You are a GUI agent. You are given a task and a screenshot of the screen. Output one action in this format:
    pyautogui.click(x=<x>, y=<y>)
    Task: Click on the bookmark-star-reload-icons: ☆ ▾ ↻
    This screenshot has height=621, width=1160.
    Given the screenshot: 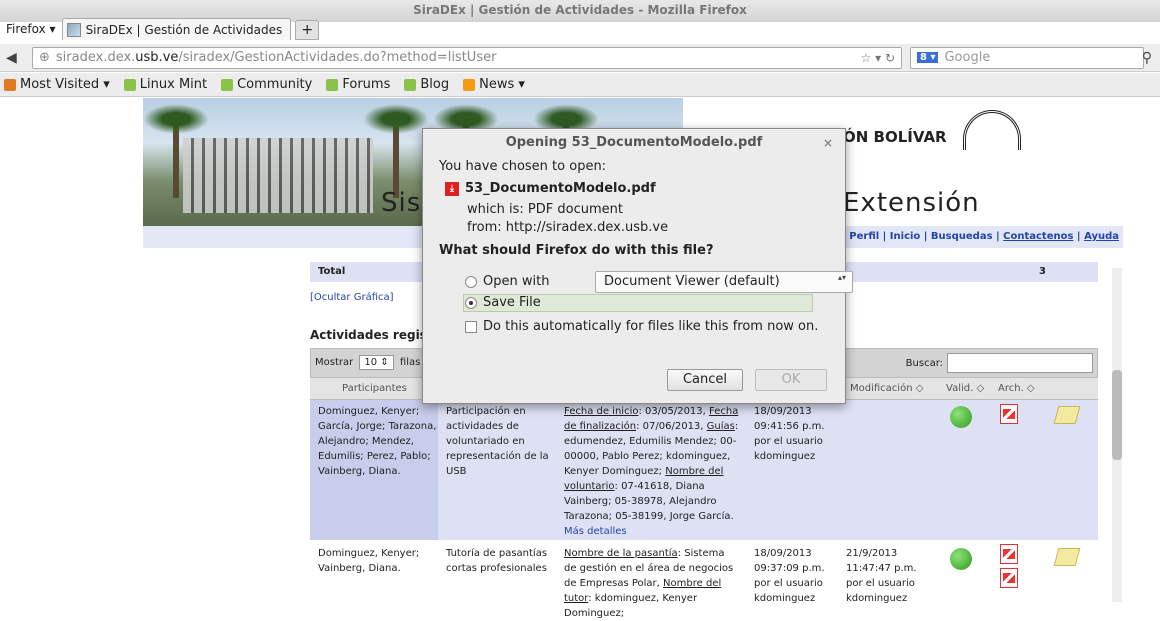 What is the action you would take?
    pyautogui.click(x=878, y=58)
    